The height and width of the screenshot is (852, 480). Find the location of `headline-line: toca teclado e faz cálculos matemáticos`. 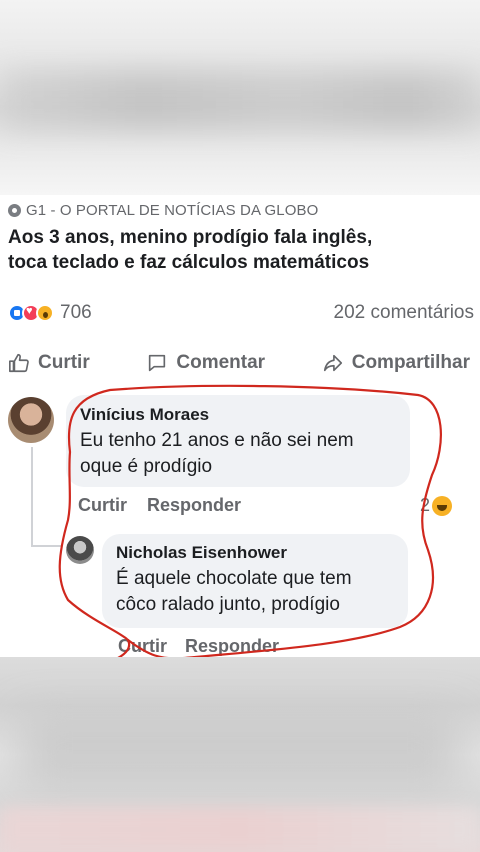

headline-line: toca teclado e faz cálculos matemáticos is located at coordinates (189, 262).